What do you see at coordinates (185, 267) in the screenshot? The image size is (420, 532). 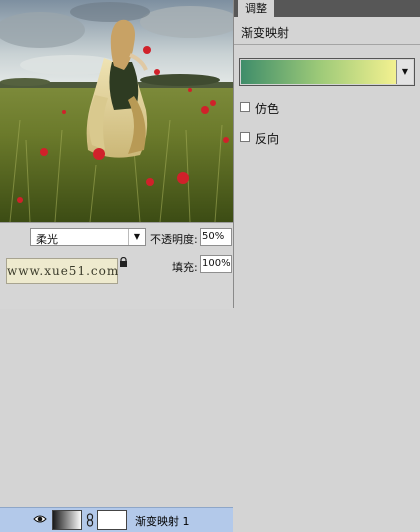 I see `fill-label: 填充:` at bounding box center [185, 267].